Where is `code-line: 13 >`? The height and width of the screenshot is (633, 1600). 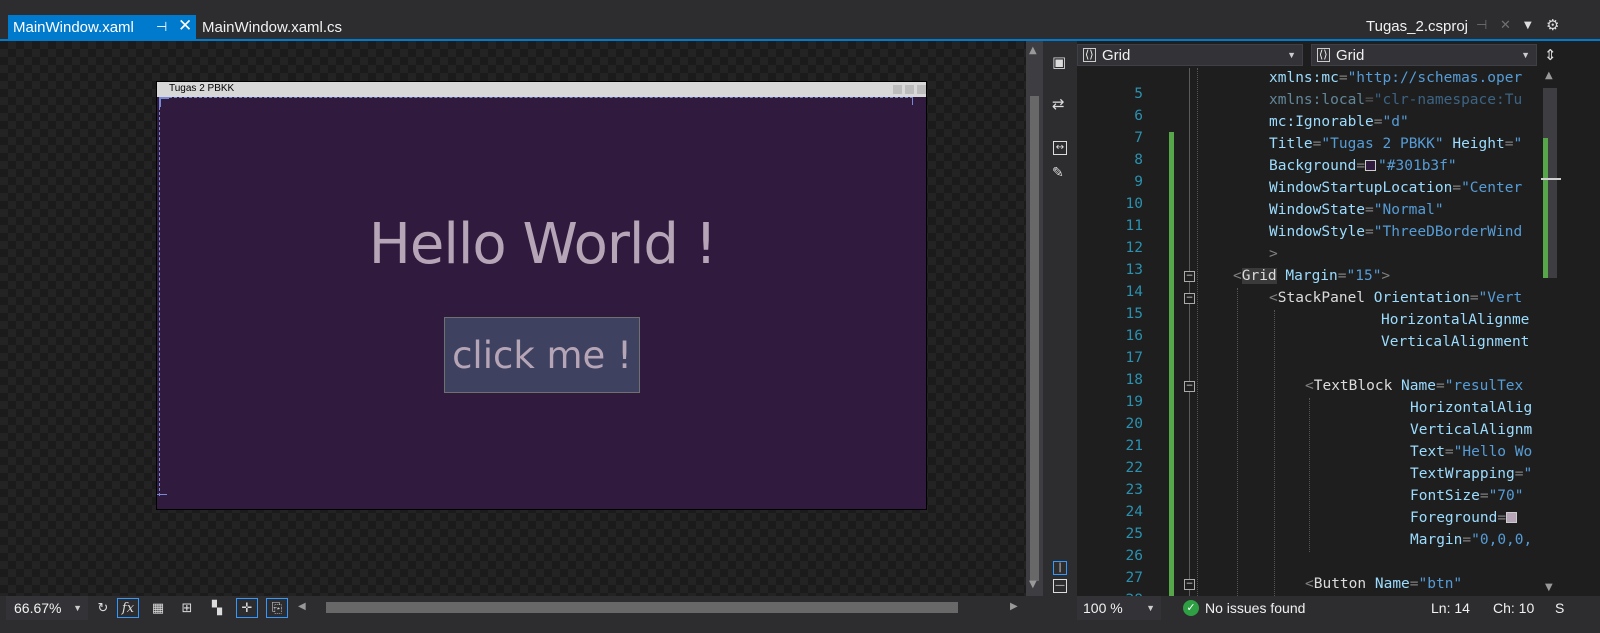
code-line: 13 > is located at coordinates (1308, 262).